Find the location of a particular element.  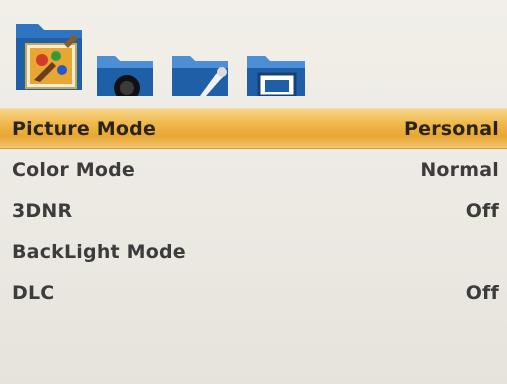

sound-speaker-icon is located at coordinates (125, 76).